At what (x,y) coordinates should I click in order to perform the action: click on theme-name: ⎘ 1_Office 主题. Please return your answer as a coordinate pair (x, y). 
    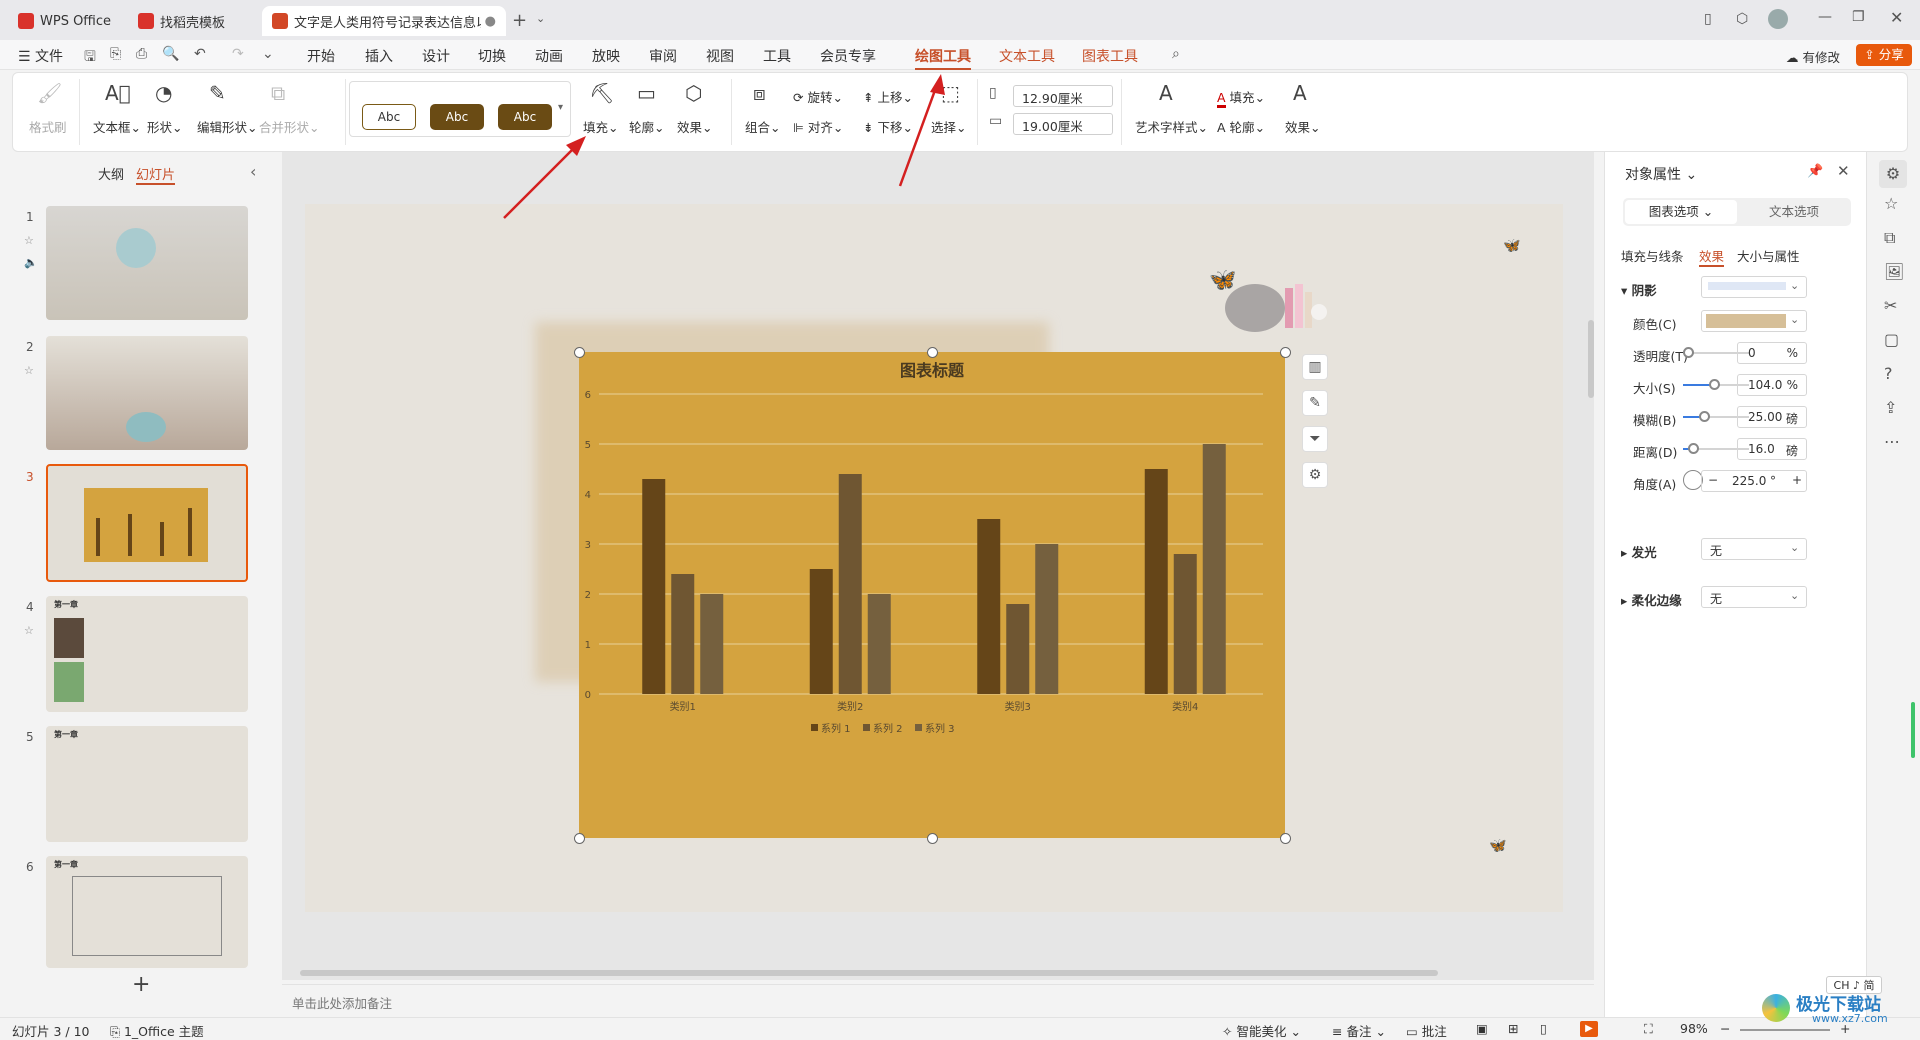
    Looking at the image, I should click on (157, 1030).